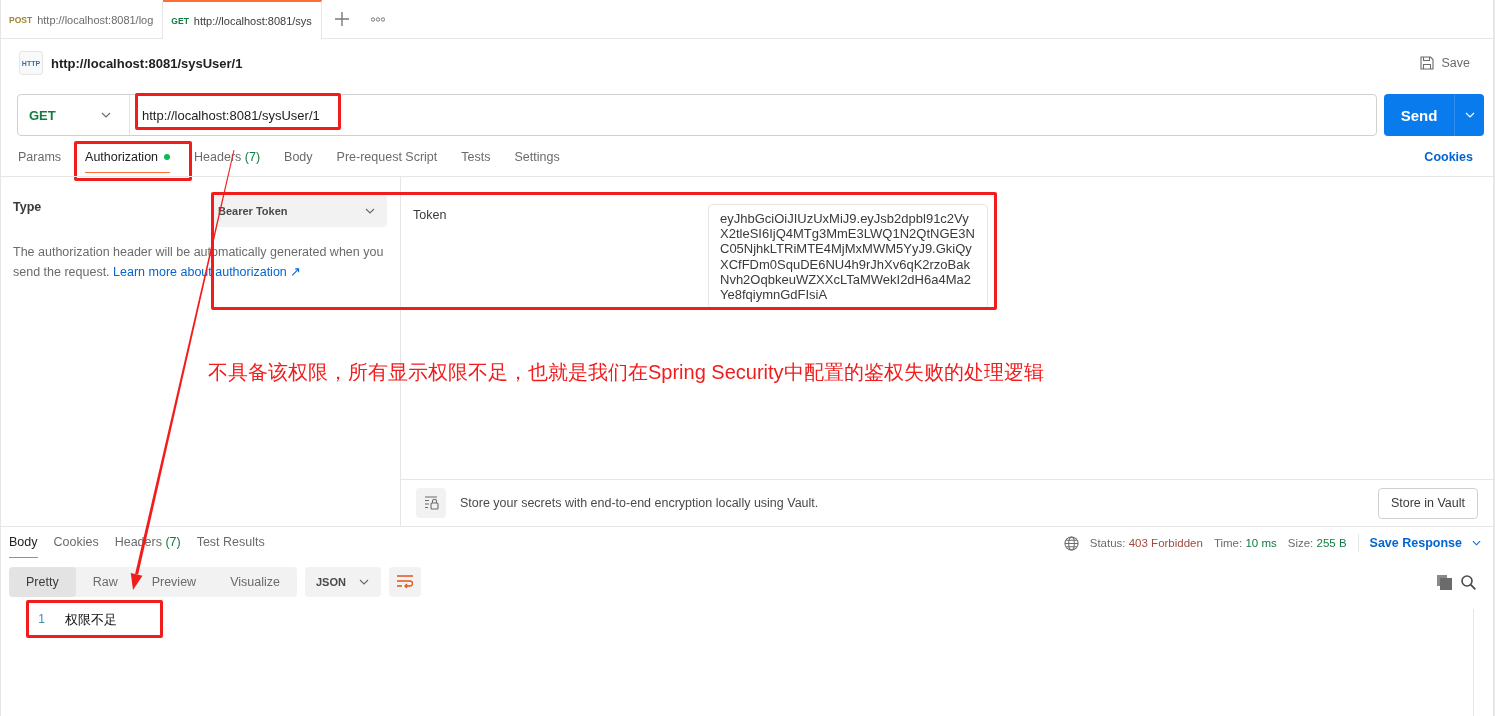 Image resolution: width=1495 pixels, height=716 pixels. Describe the element at coordinates (1146, 543) in the screenshot. I see `response-status: Status: 403 Forbidden` at that location.